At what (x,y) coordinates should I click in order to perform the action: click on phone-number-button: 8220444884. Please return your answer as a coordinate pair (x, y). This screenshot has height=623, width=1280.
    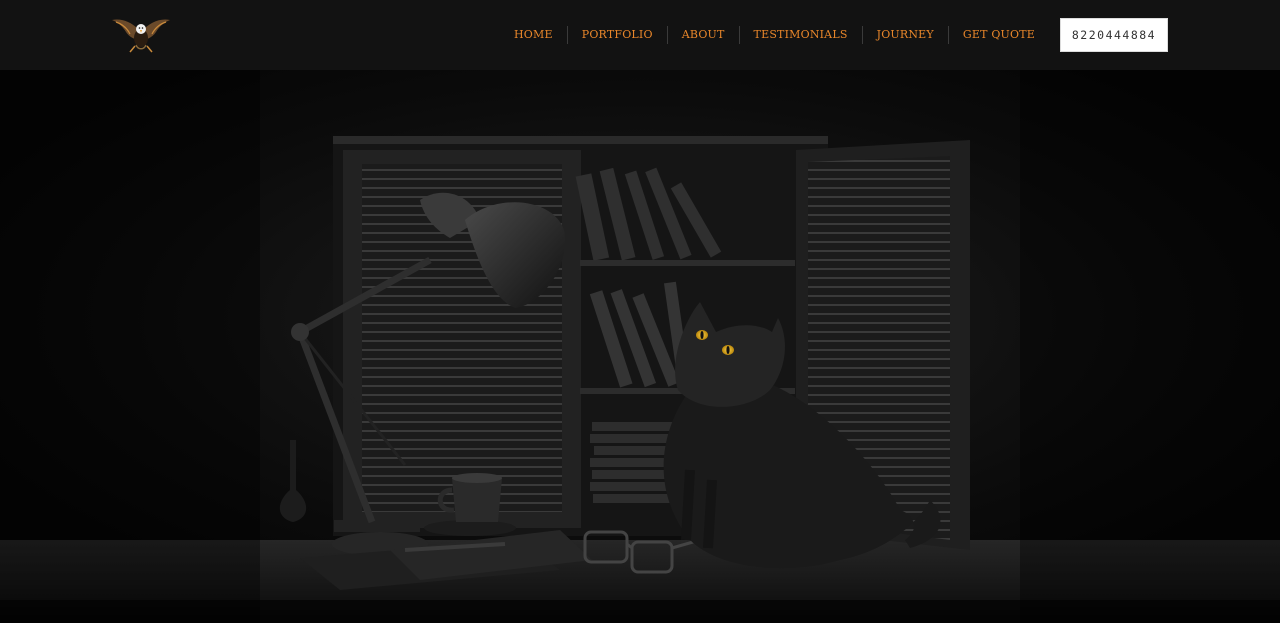
    Looking at the image, I should click on (1114, 35).